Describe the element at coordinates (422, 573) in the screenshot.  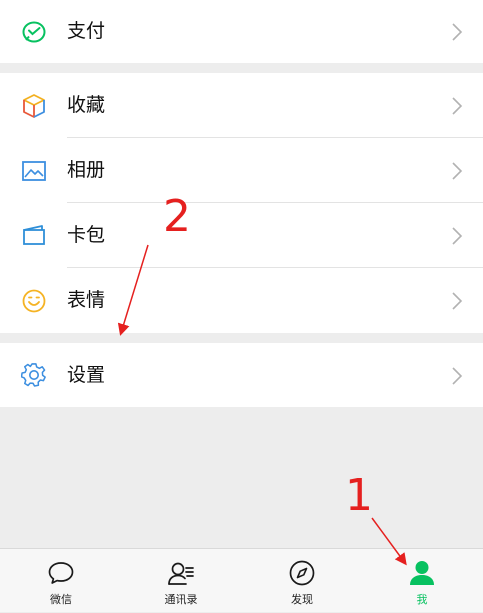
I see `person-icon` at that location.